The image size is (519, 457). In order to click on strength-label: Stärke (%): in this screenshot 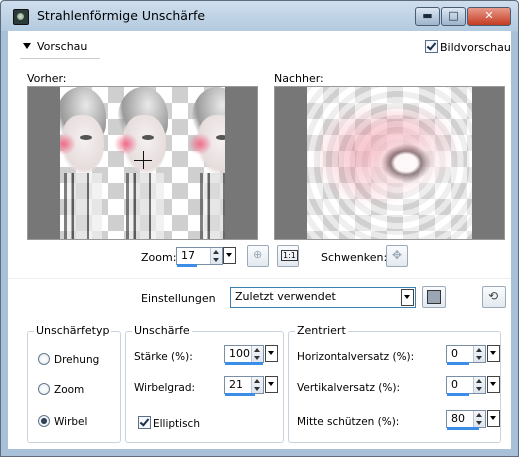, I will do `click(163, 357)`.